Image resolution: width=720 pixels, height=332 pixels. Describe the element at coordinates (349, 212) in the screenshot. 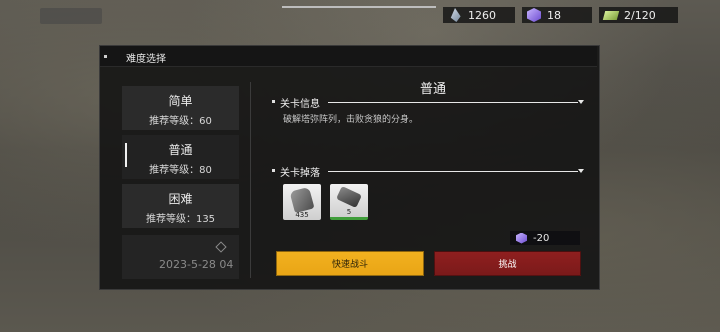

I see `drop-count: 5` at that location.